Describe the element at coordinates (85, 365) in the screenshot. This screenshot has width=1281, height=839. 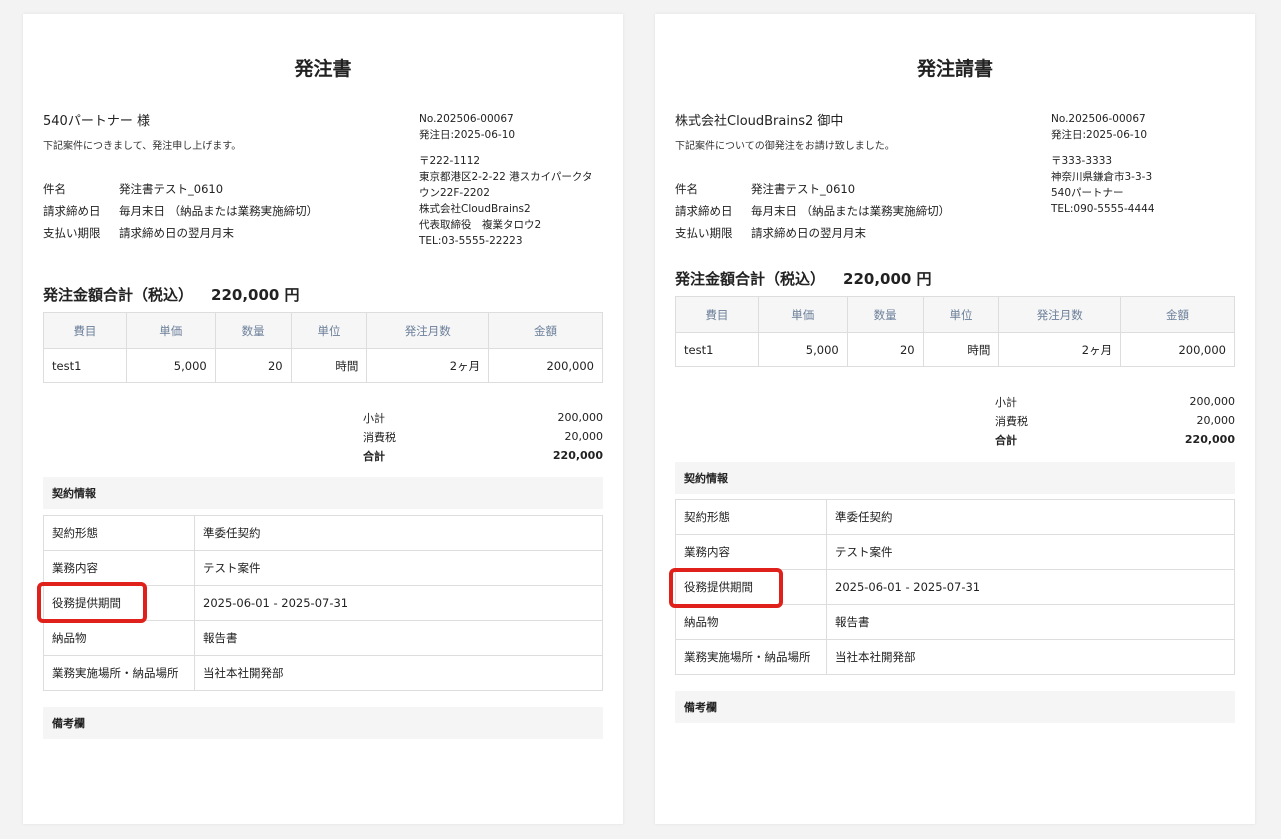
I see `item-name: test1` at that location.